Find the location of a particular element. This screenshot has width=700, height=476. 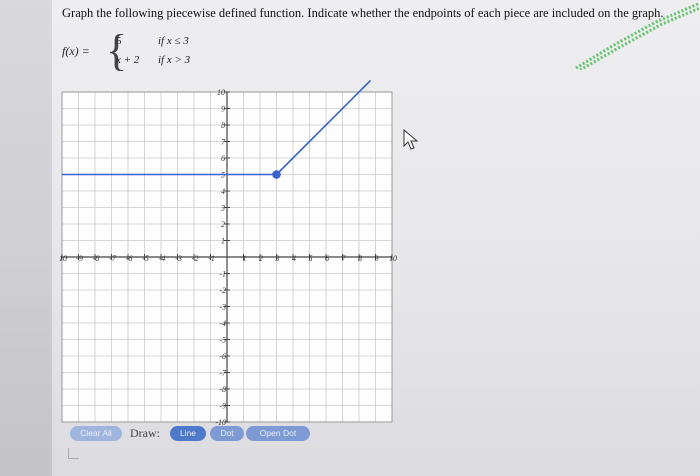

y-tick-label: 4 is located at coordinates (223, 191).